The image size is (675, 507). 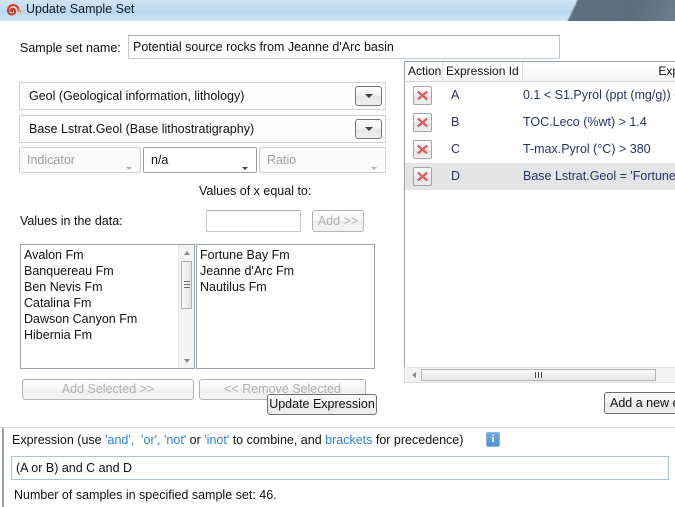 What do you see at coordinates (108, 389) in the screenshot?
I see `add-selected-button: Add Selected >>` at bounding box center [108, 389].